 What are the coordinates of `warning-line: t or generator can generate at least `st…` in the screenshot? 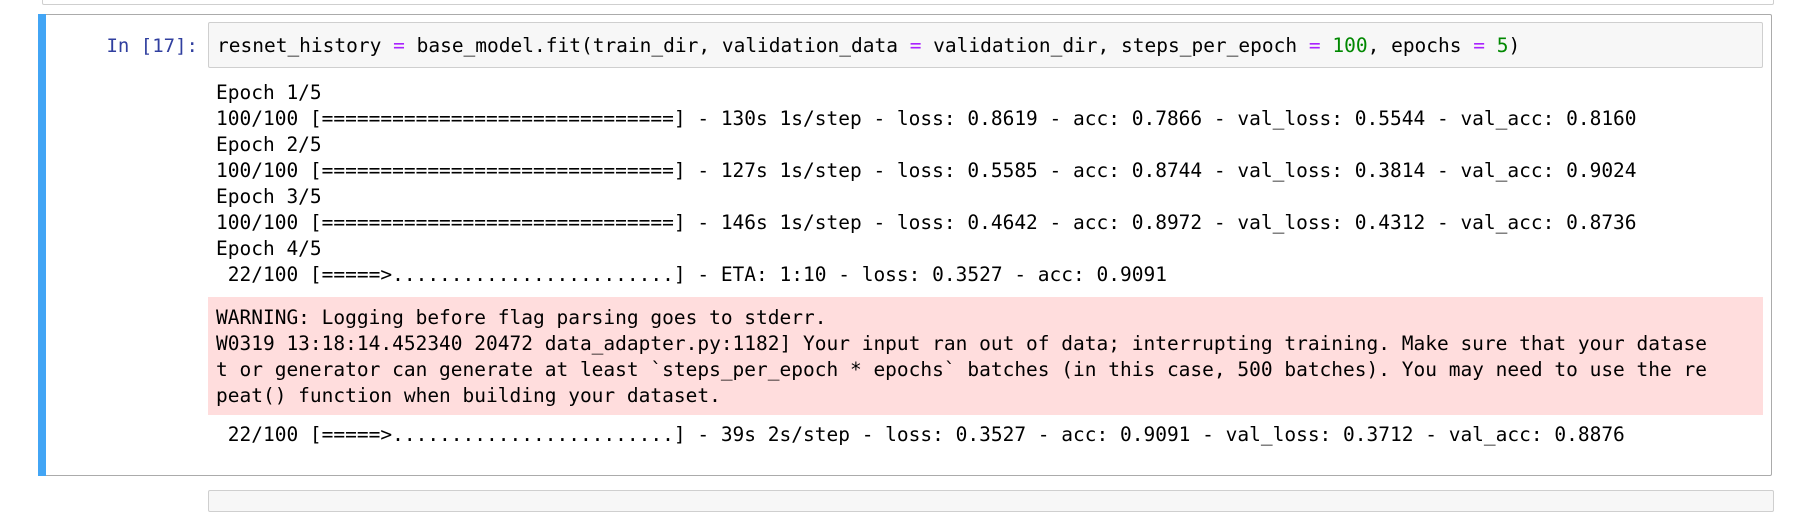 It's located at (961, 369).